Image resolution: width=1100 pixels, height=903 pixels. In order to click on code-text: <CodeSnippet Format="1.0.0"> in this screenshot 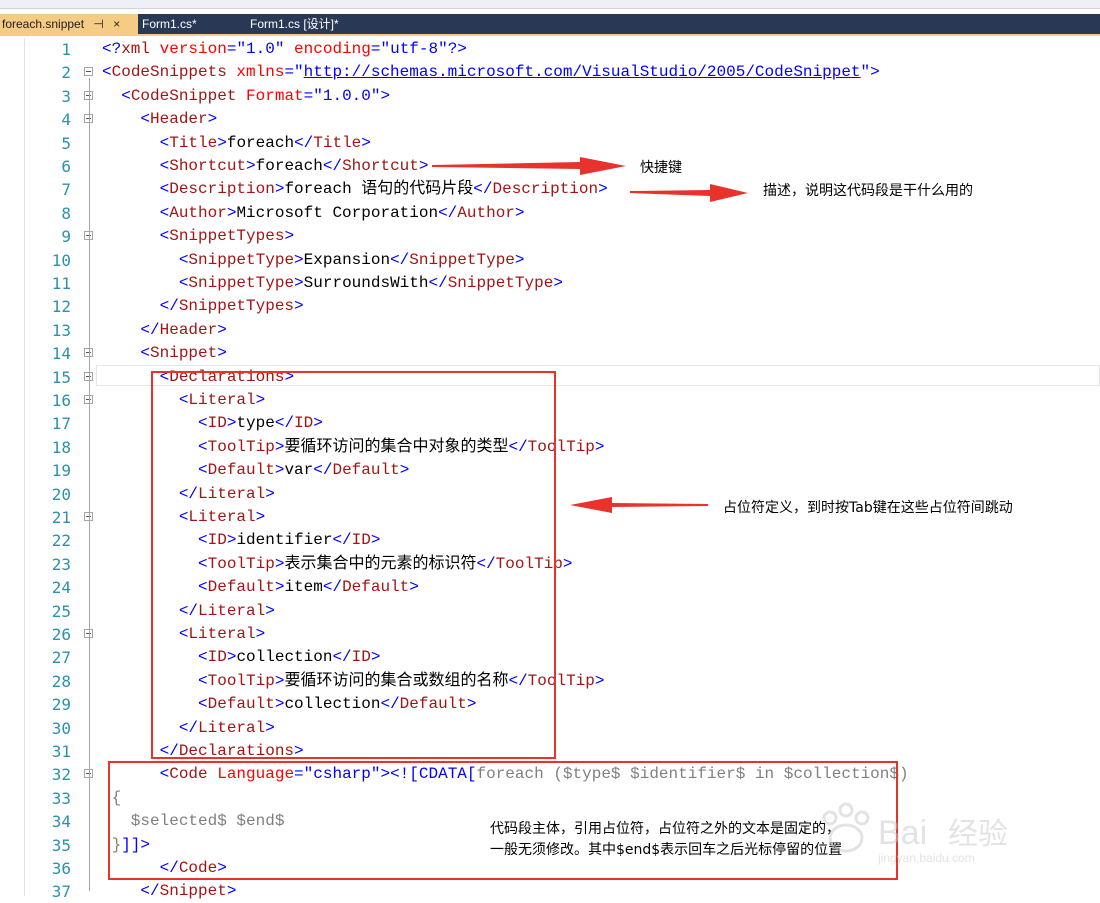, I will do `click(246, 95)`.